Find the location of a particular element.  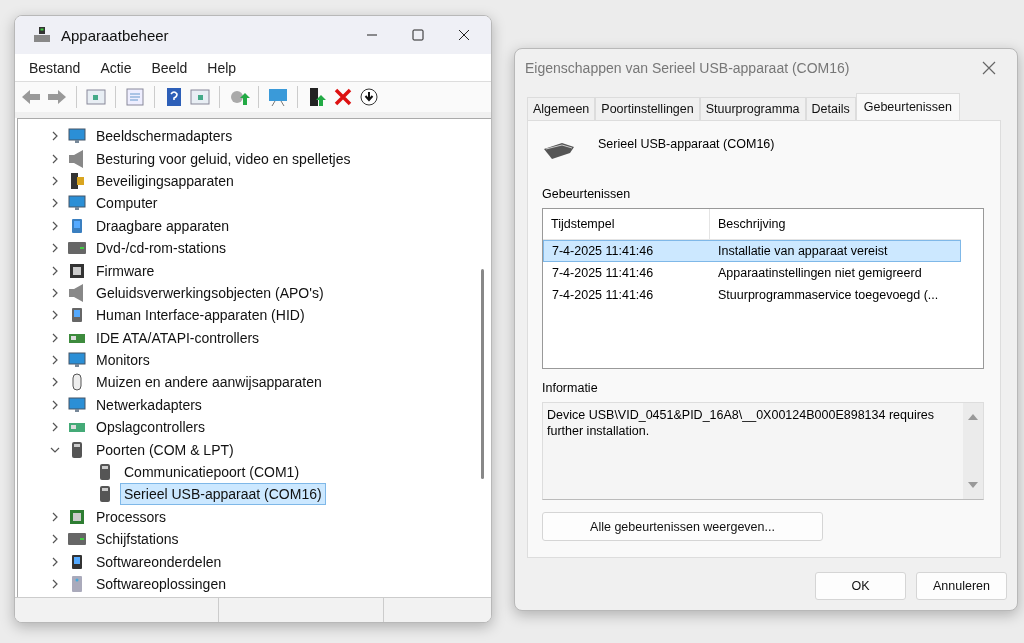

tree-item: Dvd-/cd-rom-stations is located at coordinates (161, 248).